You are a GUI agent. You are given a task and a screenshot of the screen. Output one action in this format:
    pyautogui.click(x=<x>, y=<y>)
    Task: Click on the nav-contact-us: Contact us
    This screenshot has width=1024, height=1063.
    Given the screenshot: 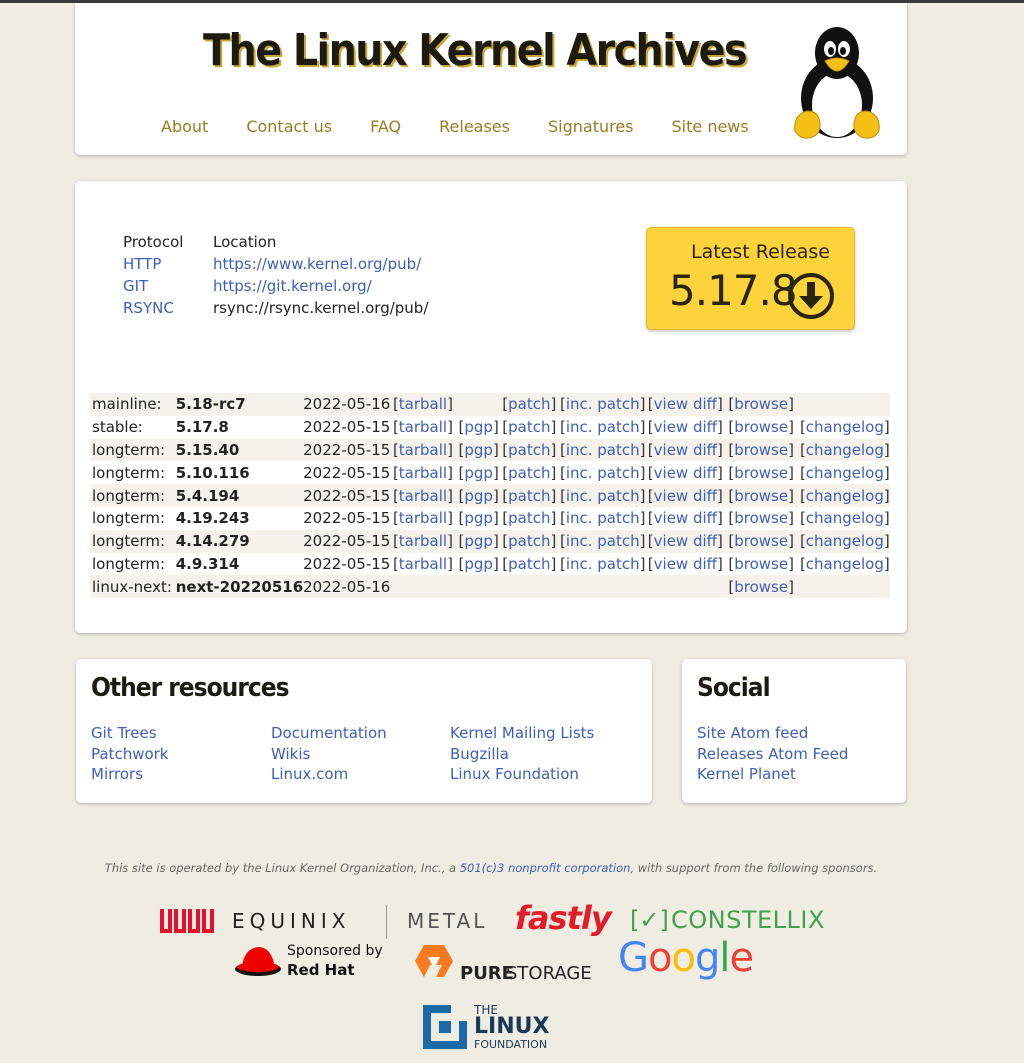 What is the action you would take?
    pyautogui.click(x=289, y=126)
    